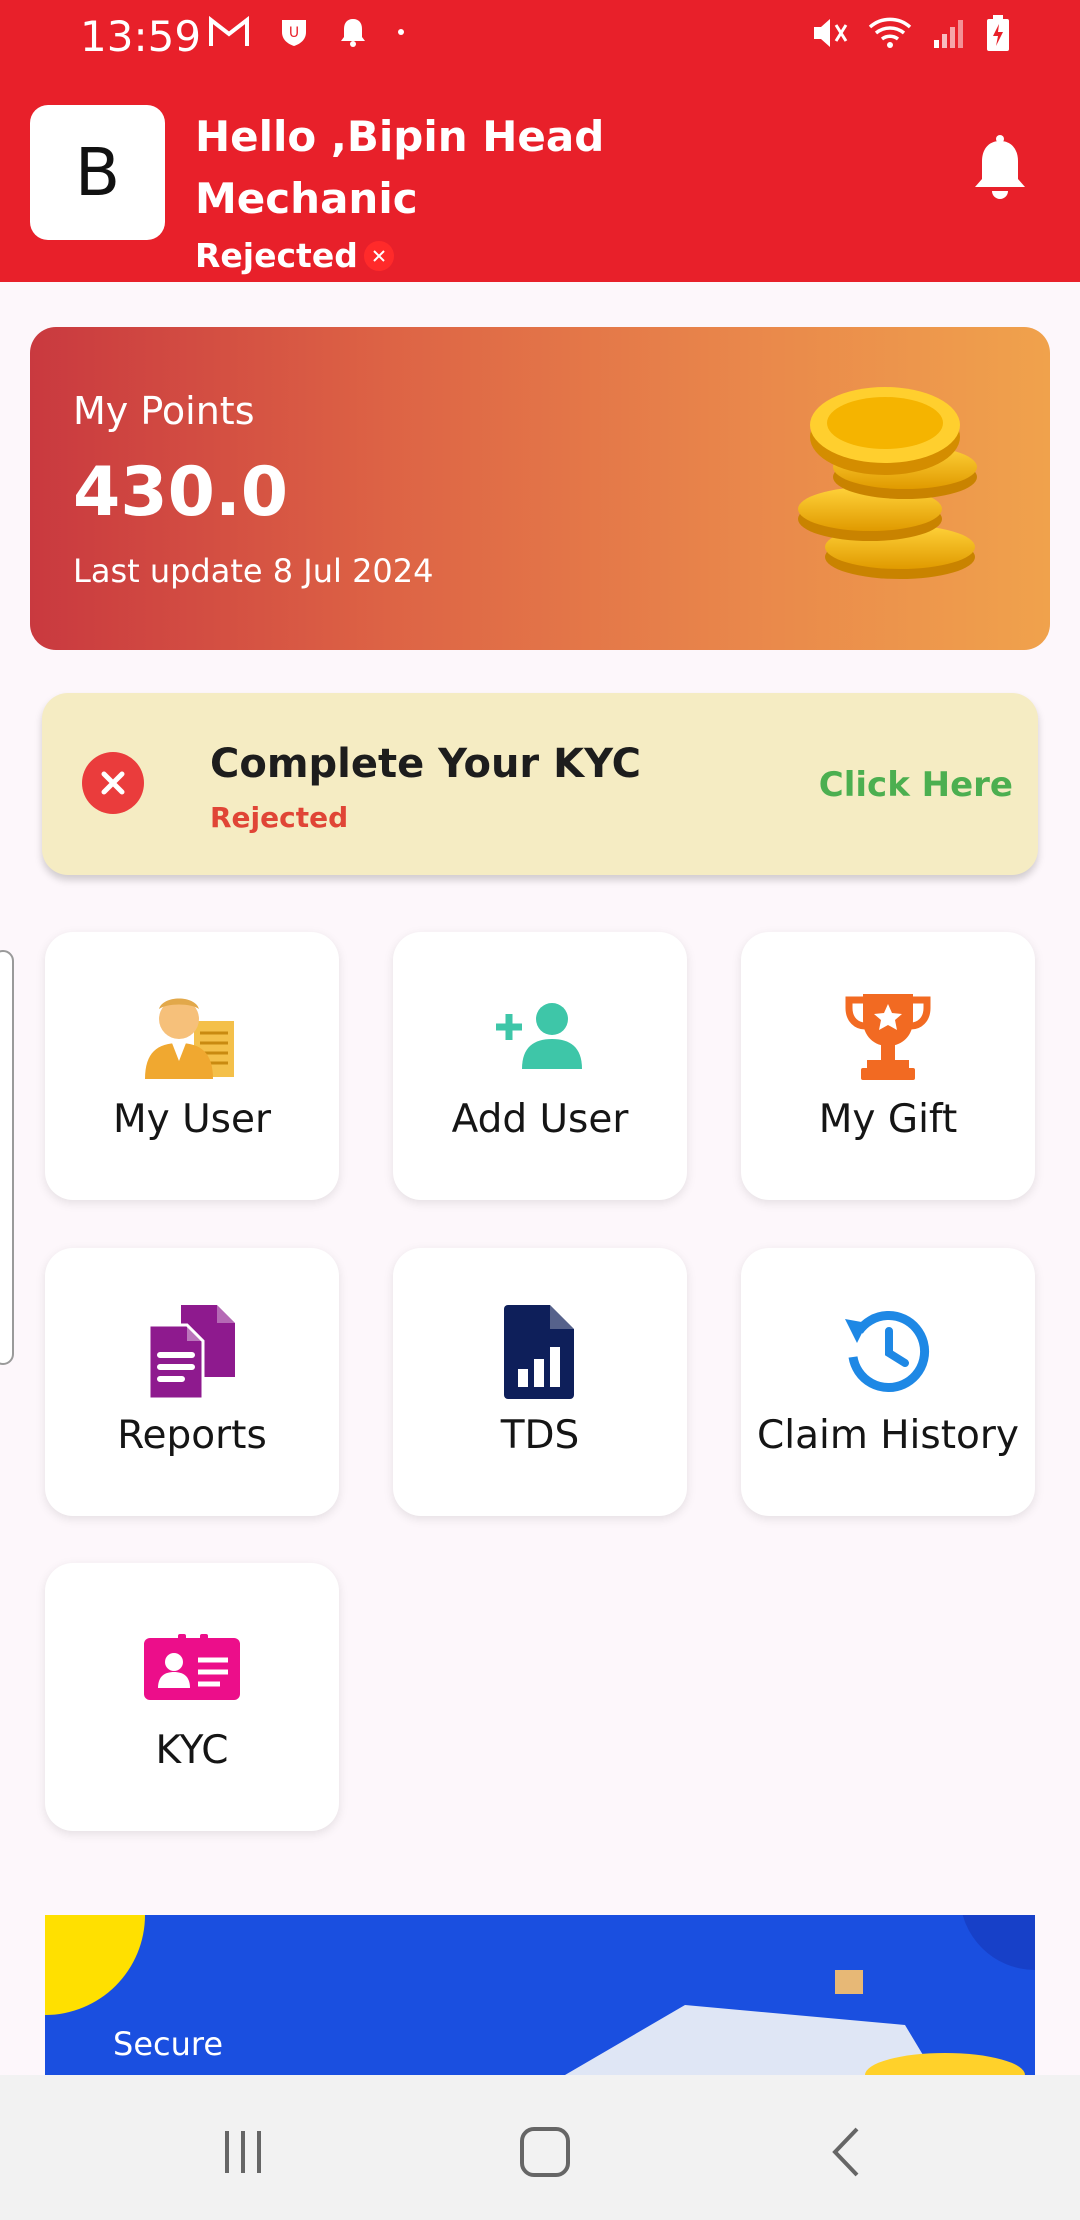 The image size is (1080, 2220). I want to click on recent-apps-button, so click(243, 2152).